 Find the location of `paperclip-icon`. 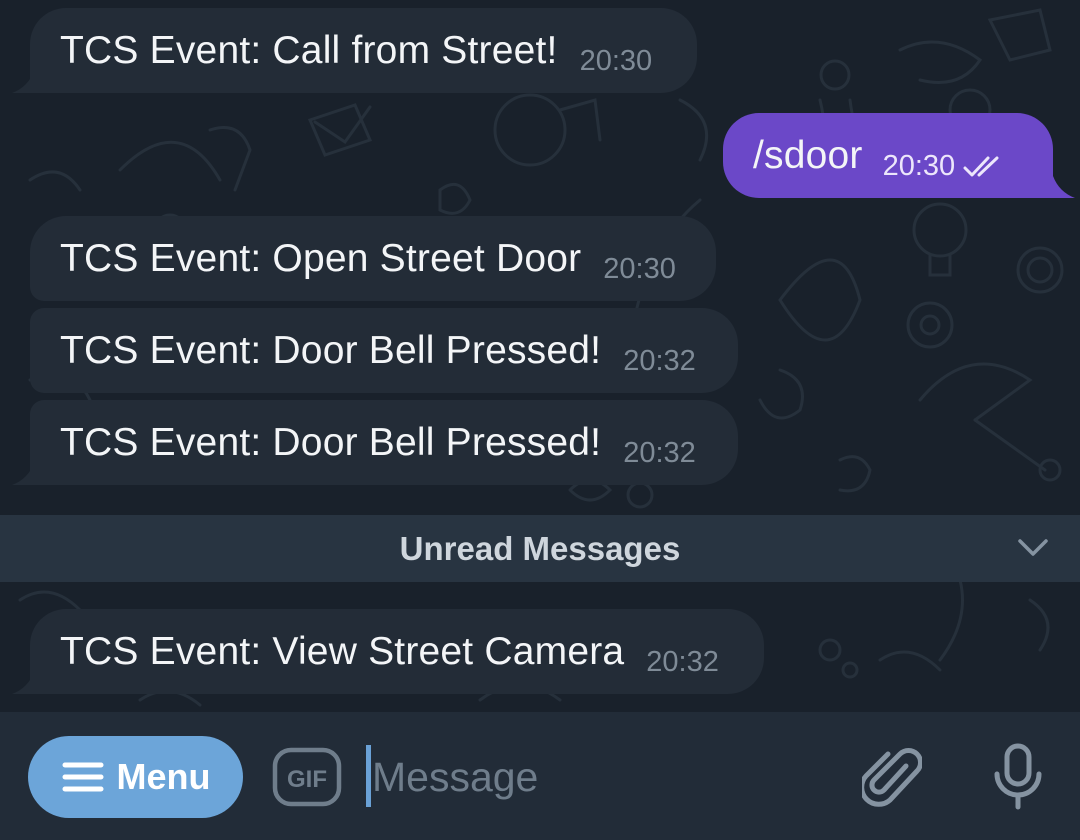

paperclip-icon is located at coordinates (892, 777).